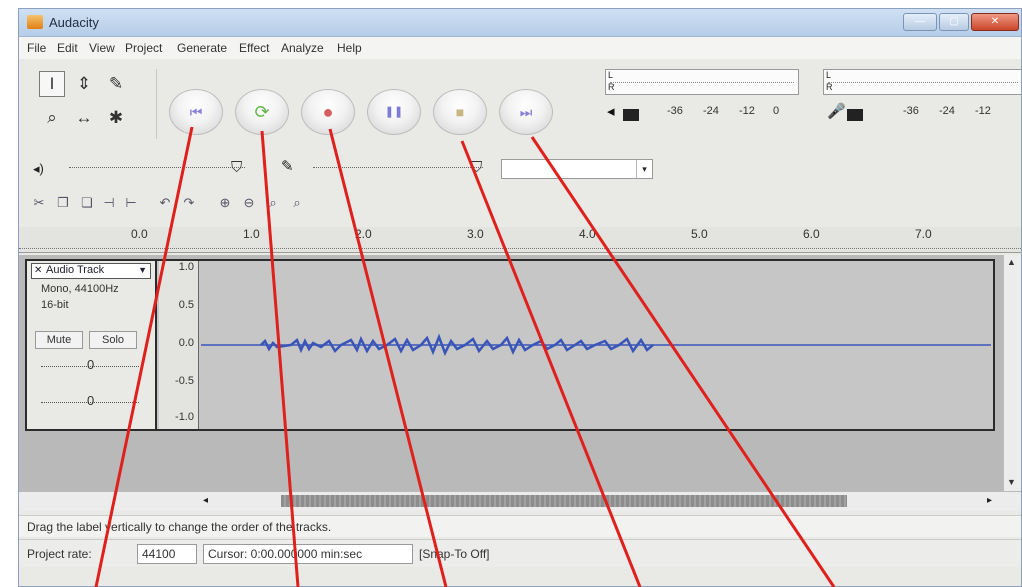  Describe the element at coordinates (143, 48) in the screenshot. I see `menu-project: Project` at that location.